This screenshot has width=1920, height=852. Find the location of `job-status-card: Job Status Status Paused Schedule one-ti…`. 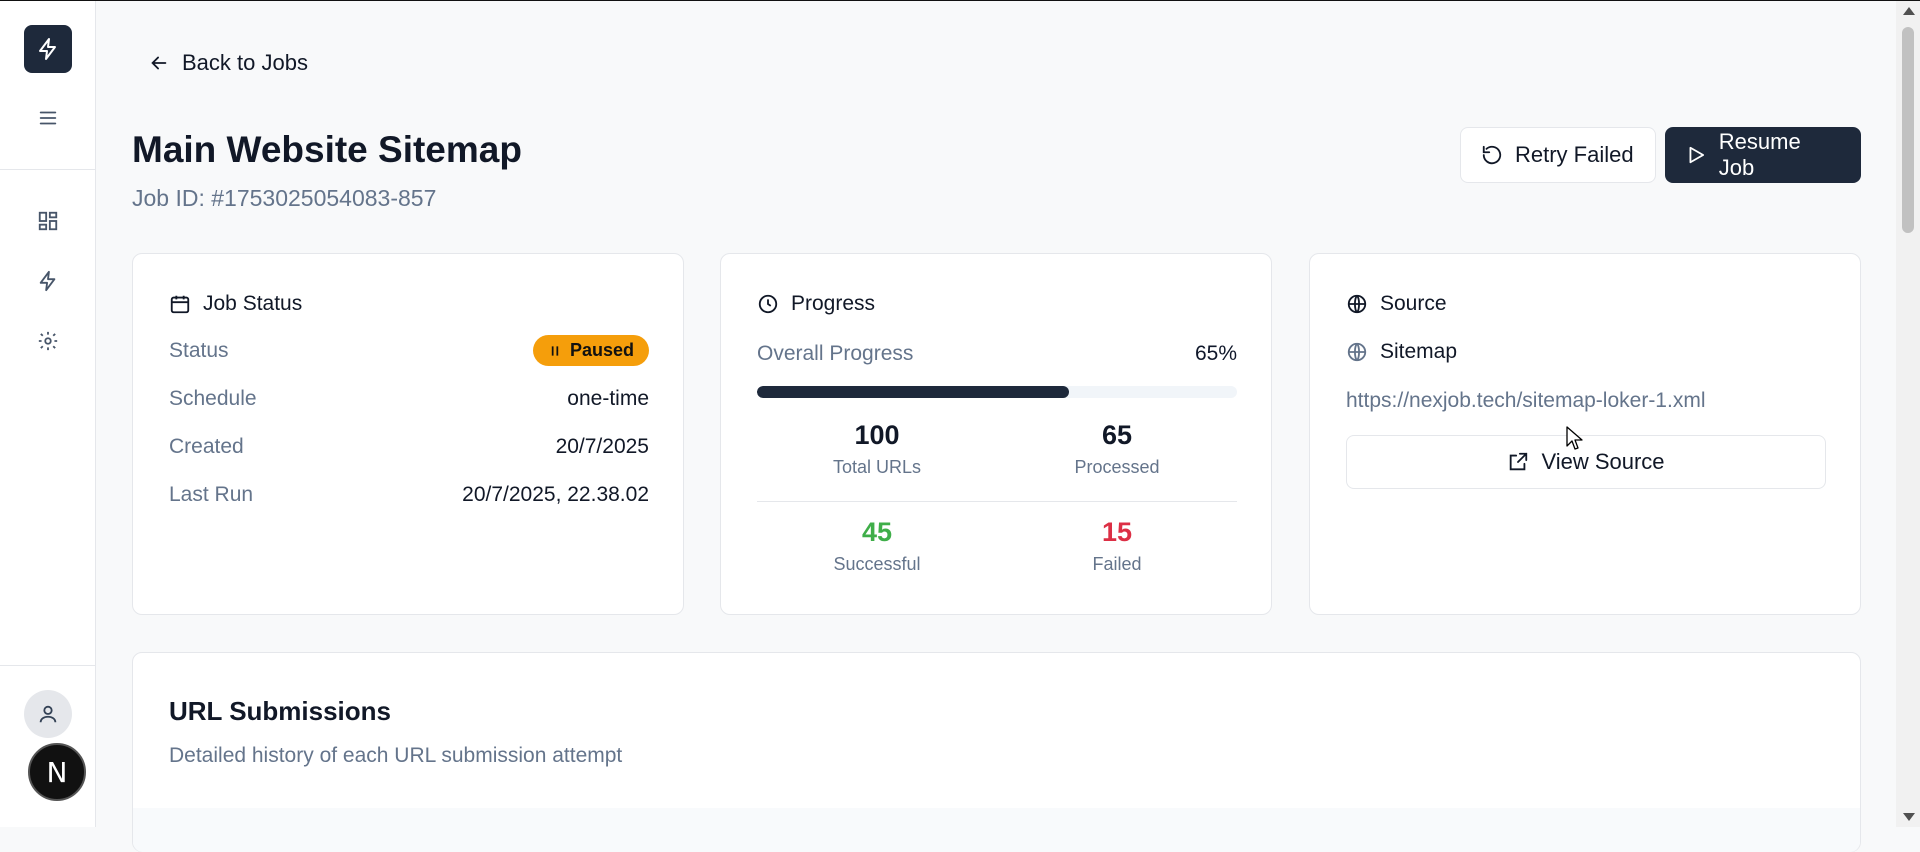

job-status-card: Job Status Status Paused Schedule one-ti… is located at coordinates (408, 434).